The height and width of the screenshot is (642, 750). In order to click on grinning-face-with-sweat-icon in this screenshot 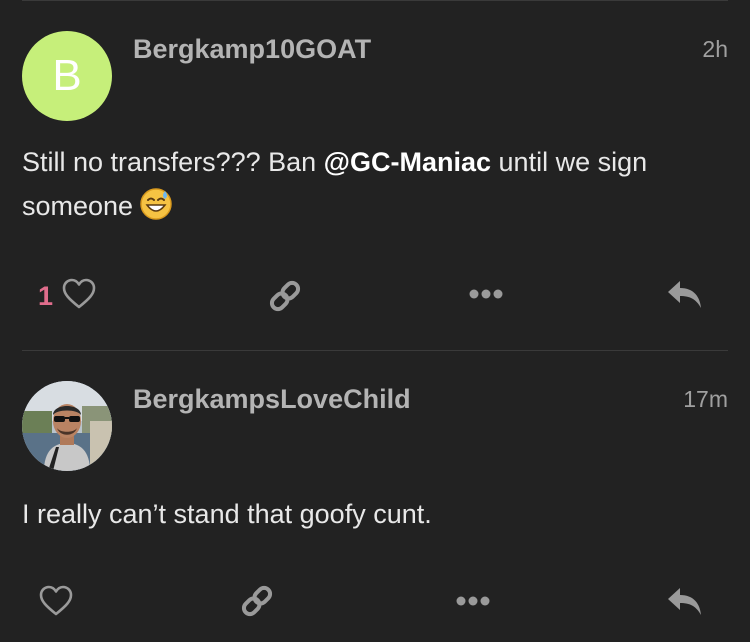, I will do `click(156, 210)`.